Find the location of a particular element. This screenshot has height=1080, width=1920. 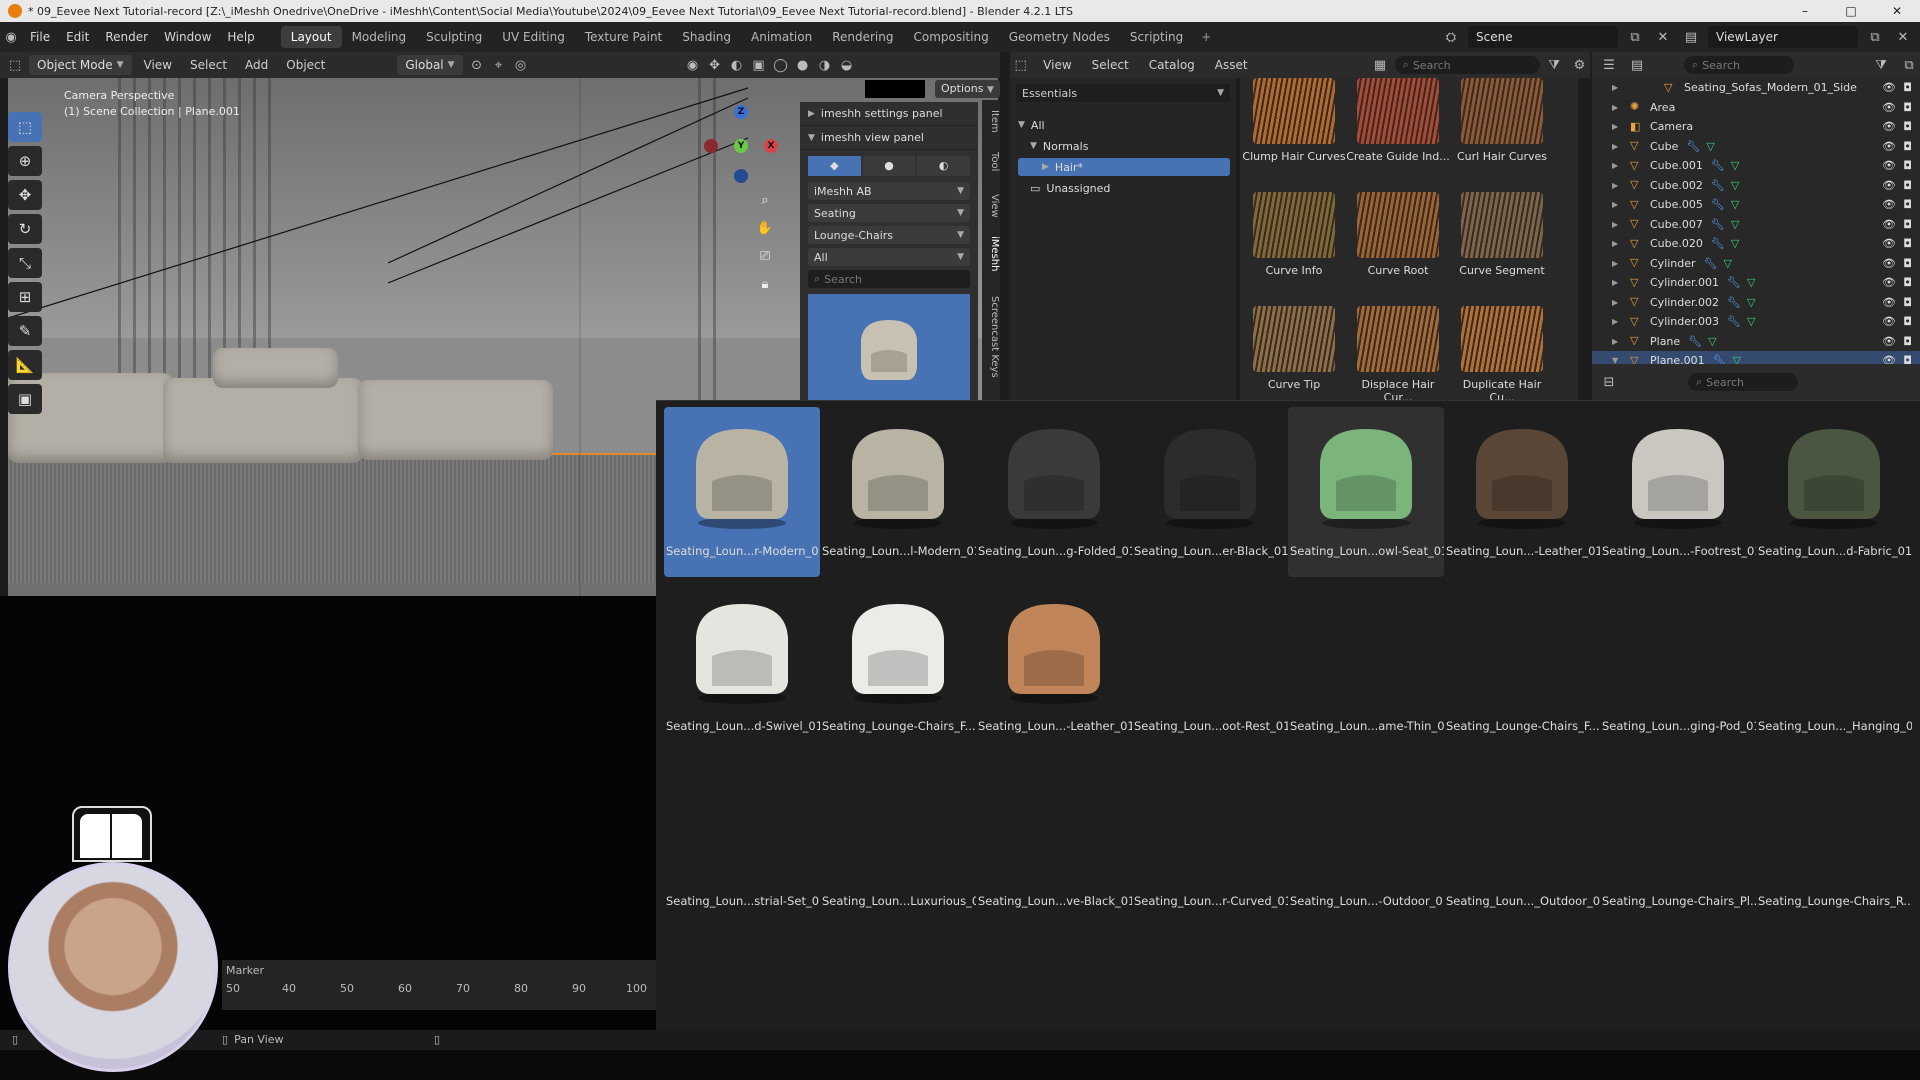

outliner-row: ▶ ▽ Seating_Sofas_Modern_01_Side 👁︎ ◘ is located at coordinates (1756, 88).